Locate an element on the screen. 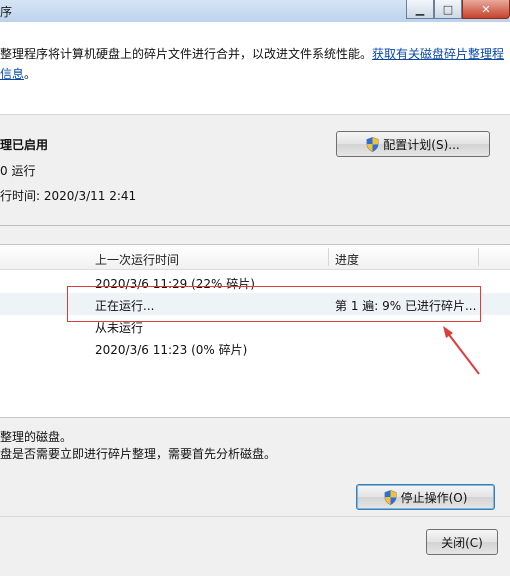 This screenshot has height=576, width=510. column-last-run: 上一次运行时间 is located at coordinates (137, 259).